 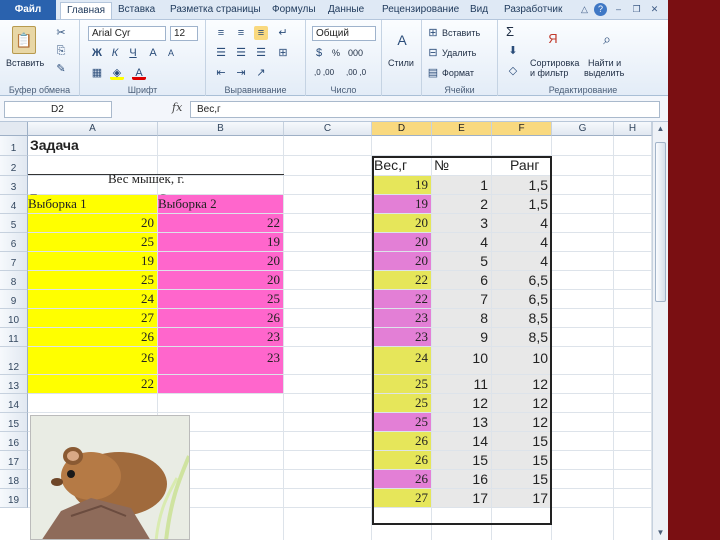 What do you see at coordinates (356, 72) in the screenshot?
I see `decrease-decimal-button: ,00 ,0` at bounding box center [356, 72].